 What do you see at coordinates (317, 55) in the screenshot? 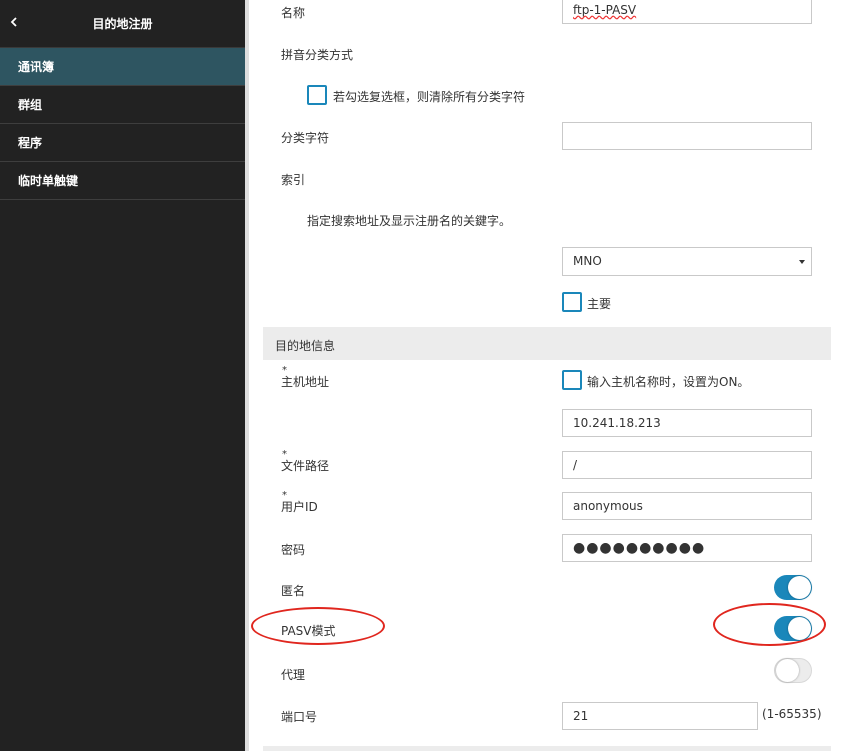
I see `pinyin-label: 拼音分类方式` at bounding box center [317, 55].